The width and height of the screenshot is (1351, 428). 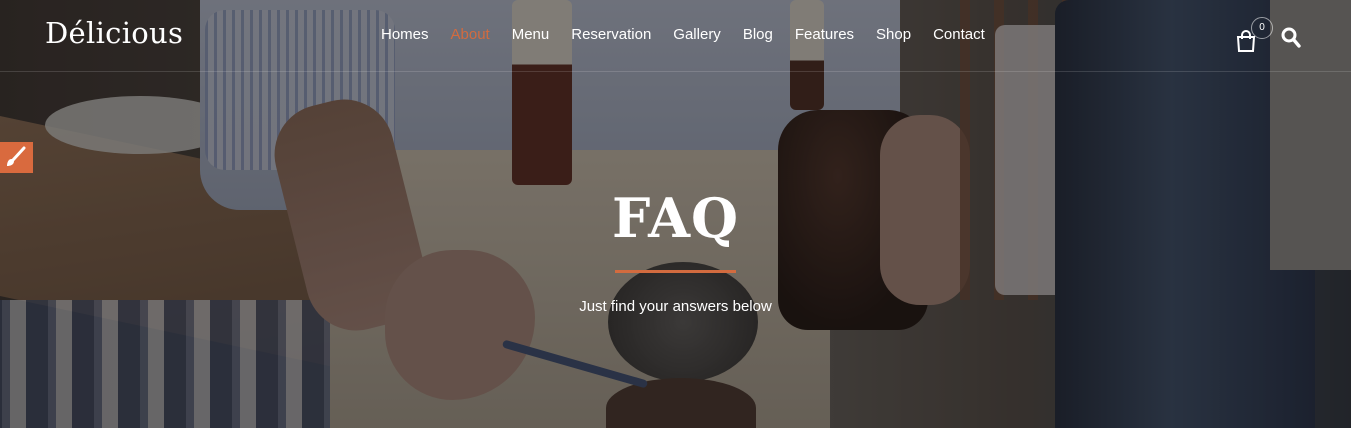 What do you see at coordinates (893, 34) in the screenshot?
I see `nav-item-shop: Shop` at bounding box center [893, 34].